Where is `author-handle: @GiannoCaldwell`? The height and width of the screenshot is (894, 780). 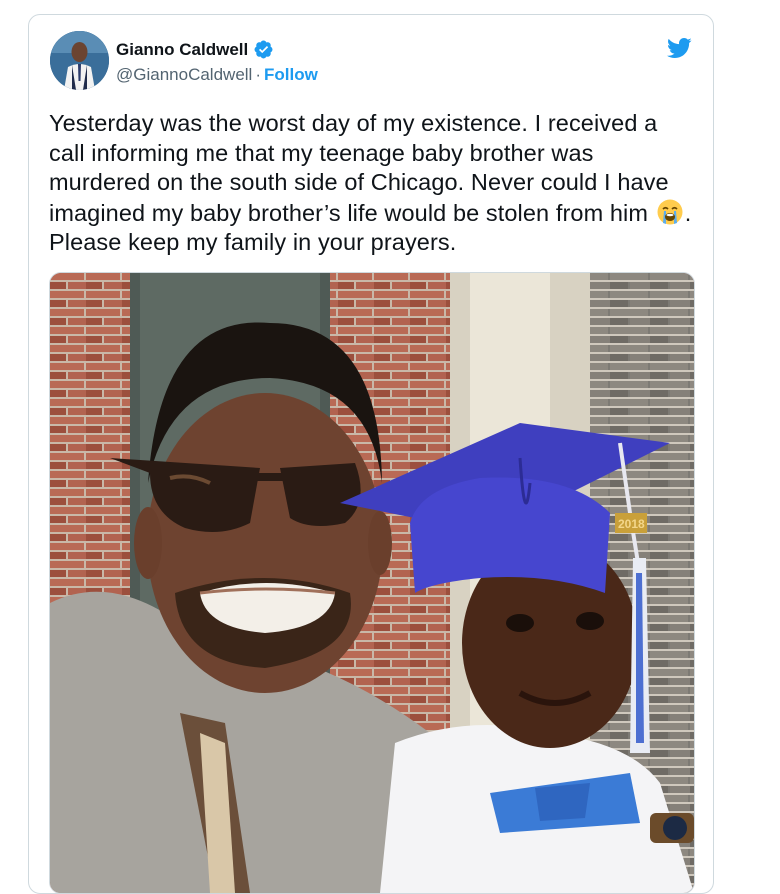 author-handle: @GiannoCaldwell is located at coordinates (184, 75).